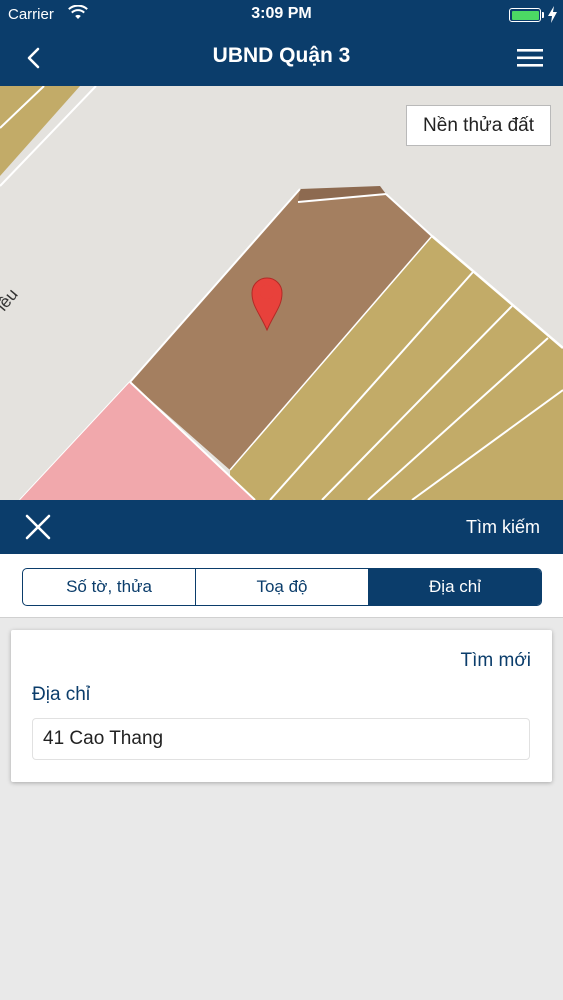 The width and height of the screenshot is (563, 1000). What do you see at coordinates (281, 706) in the screenshot?
I see `address-search-card: Tìm mới Địa chỉ 41 Cao Thang` at bounding box center [281, 706].